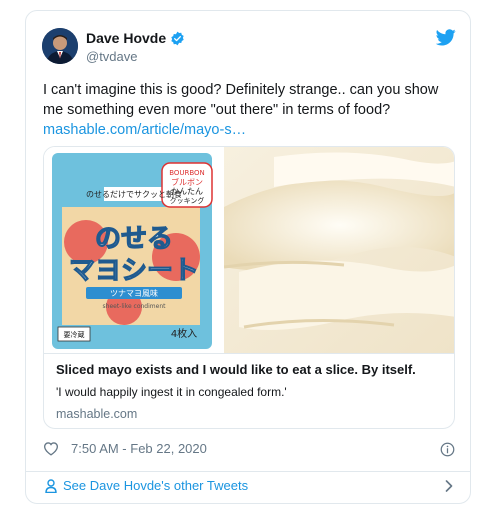 The width and height of the screenshot is (496, 512). Describe the element at coordinates (139, 448) in the screenshot. I see `tweet-timestamp: 7:50 AM - Feb 22, 2020` at that location.